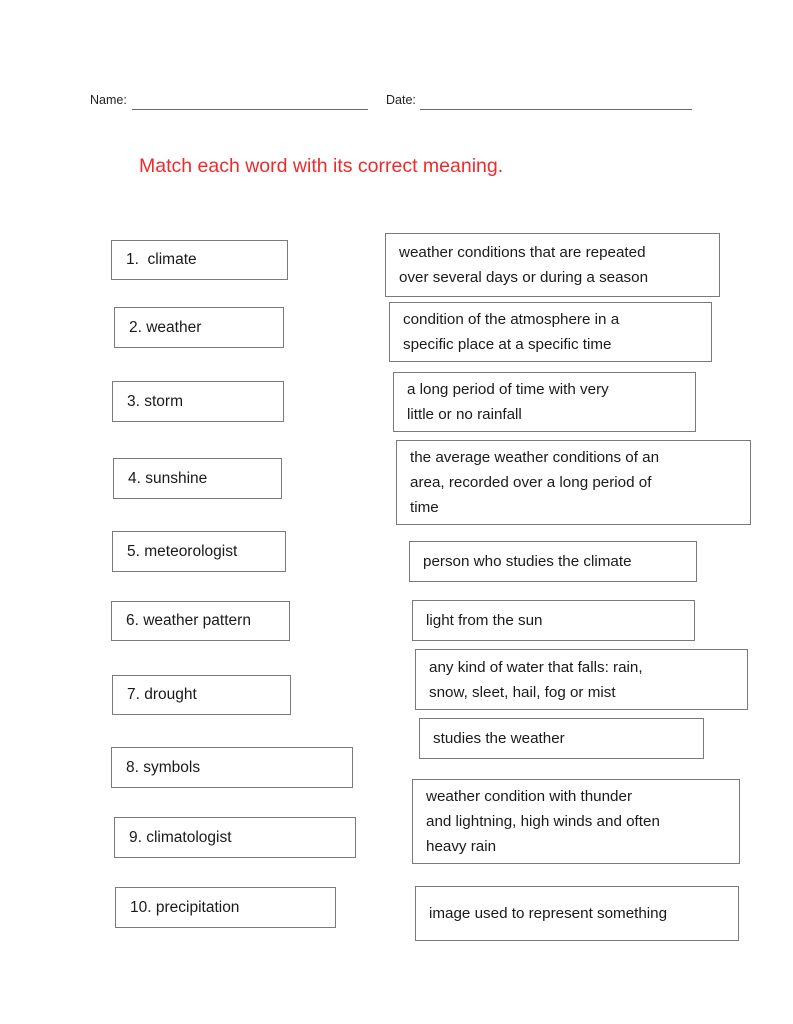 This screenshot has width=793, height=1024. Describe the element at coordinates (556, 109) in the screenshot. I see `date-input-line` at that location.